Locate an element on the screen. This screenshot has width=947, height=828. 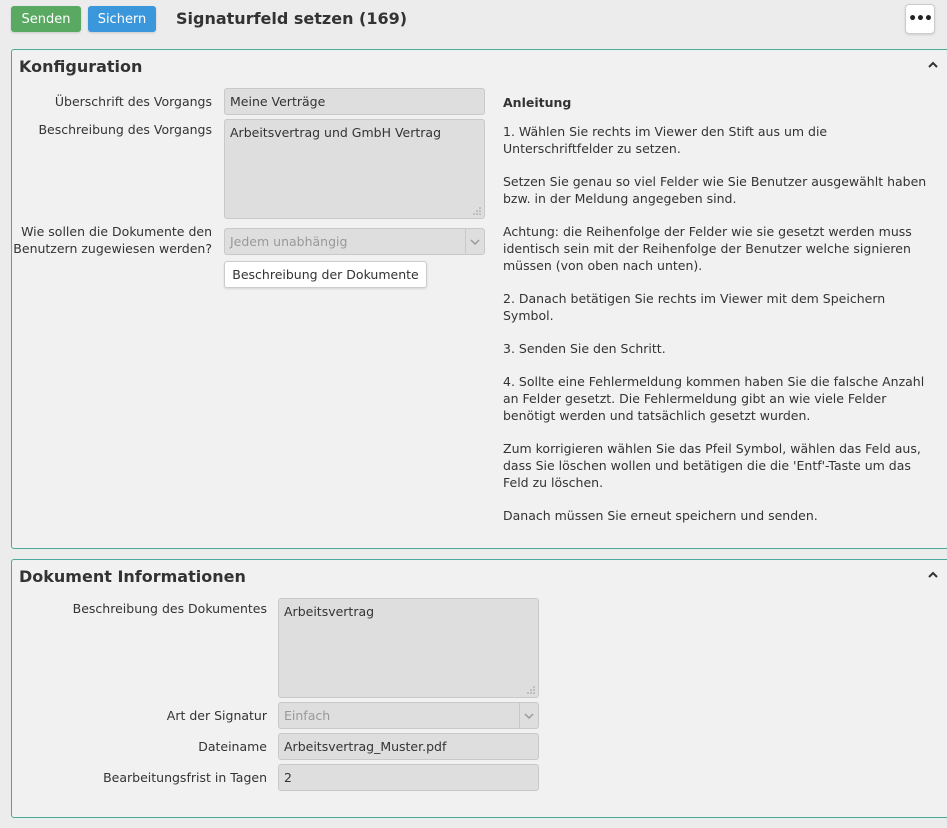
ueberschrift-label: Überschrift des Vorgangs is located at coordinates (133, 101).